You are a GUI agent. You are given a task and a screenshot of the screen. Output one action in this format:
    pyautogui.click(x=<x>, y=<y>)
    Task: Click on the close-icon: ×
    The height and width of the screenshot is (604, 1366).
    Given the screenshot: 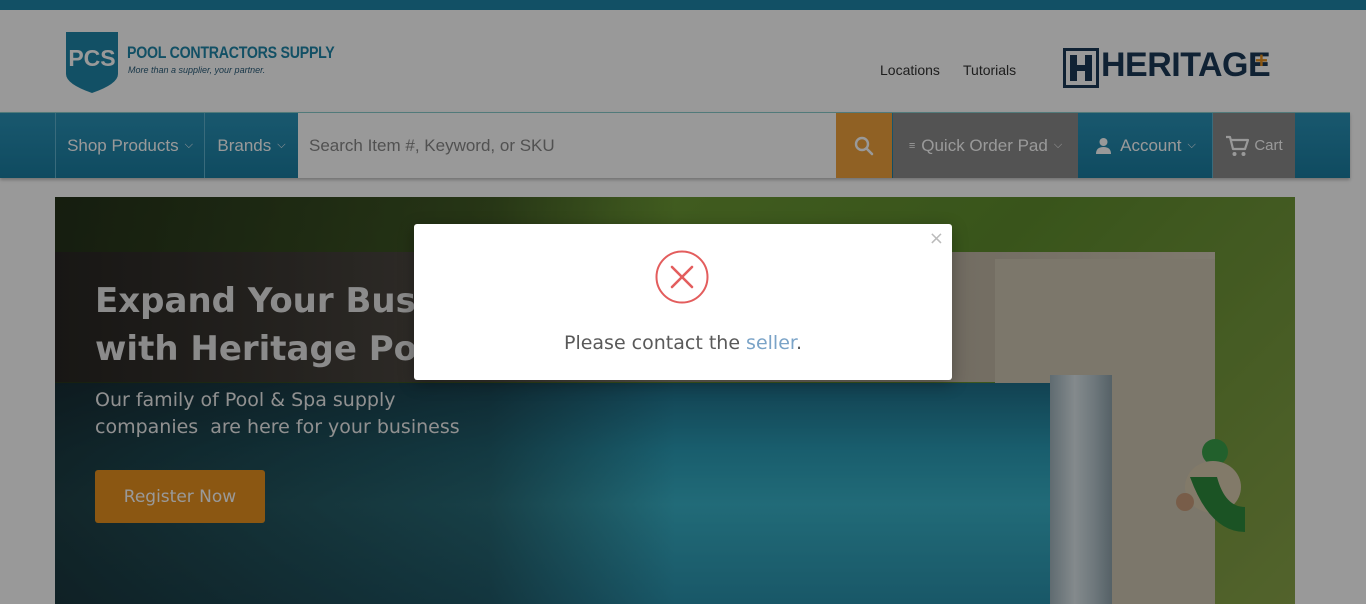 What is the action you would take?
    pyautogui.click(x=936, y=238)
    